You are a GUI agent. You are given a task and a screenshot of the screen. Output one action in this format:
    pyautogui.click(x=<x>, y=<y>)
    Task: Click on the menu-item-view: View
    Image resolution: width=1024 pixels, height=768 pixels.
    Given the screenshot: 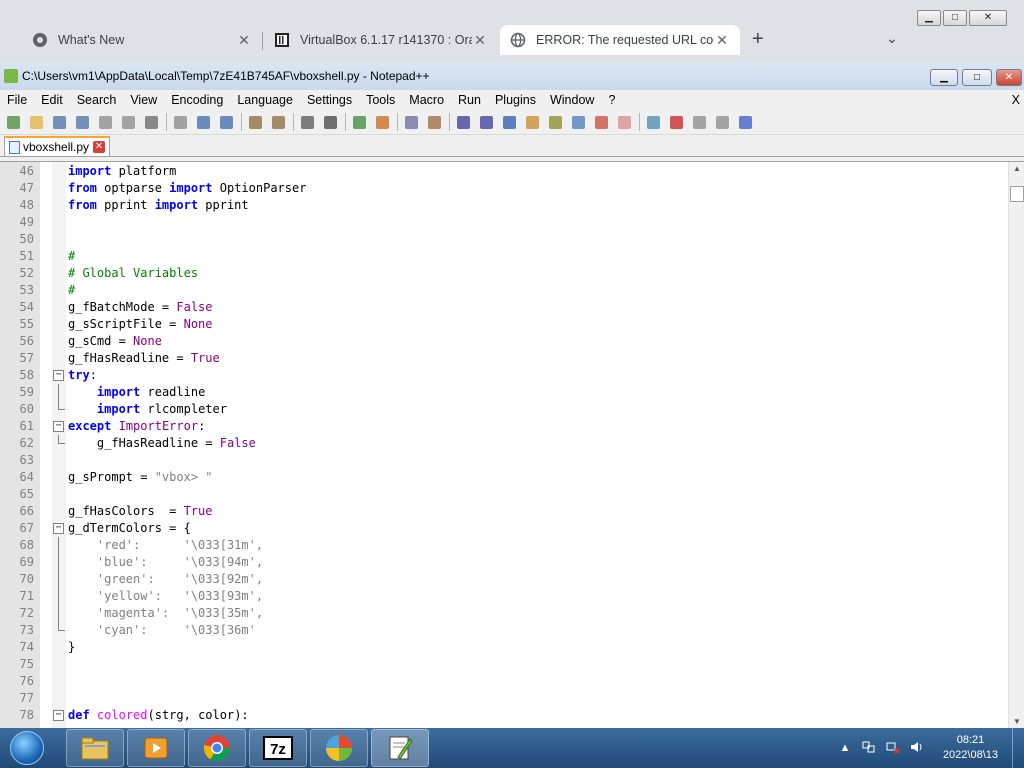 What is the action you would take?
    pyautogui.click(x=143, y=100)
    